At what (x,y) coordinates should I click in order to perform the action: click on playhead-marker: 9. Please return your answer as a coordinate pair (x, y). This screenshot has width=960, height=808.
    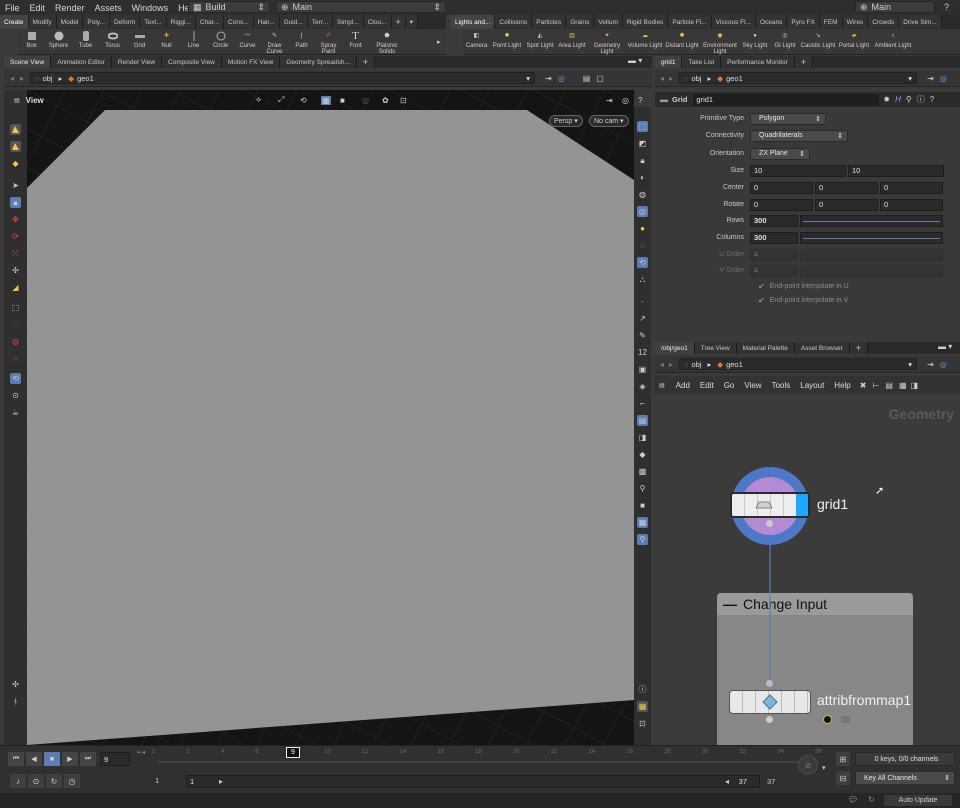
    Looking at the image, I should click on (293, 752).